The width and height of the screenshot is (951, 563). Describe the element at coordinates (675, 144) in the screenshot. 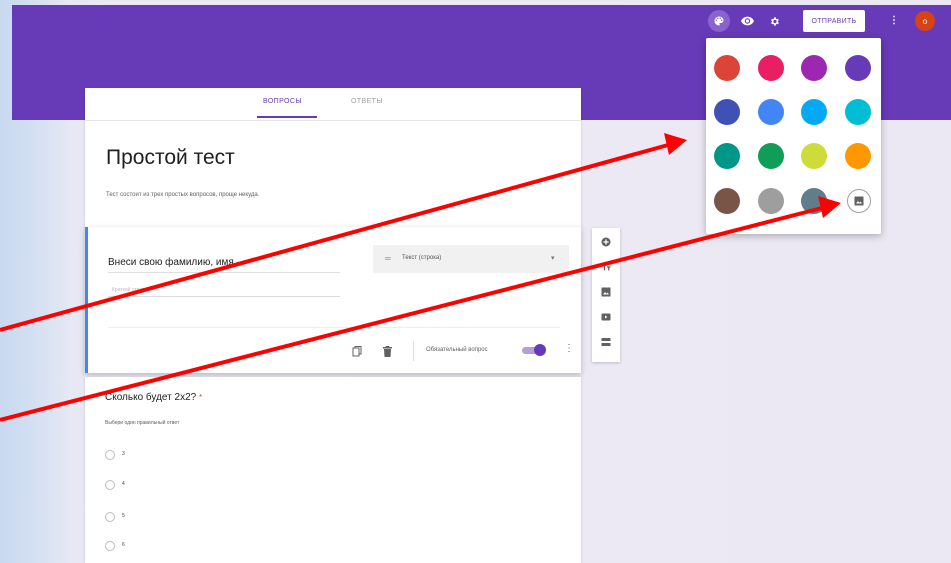

I see `annotation-arrowhead` at that location.